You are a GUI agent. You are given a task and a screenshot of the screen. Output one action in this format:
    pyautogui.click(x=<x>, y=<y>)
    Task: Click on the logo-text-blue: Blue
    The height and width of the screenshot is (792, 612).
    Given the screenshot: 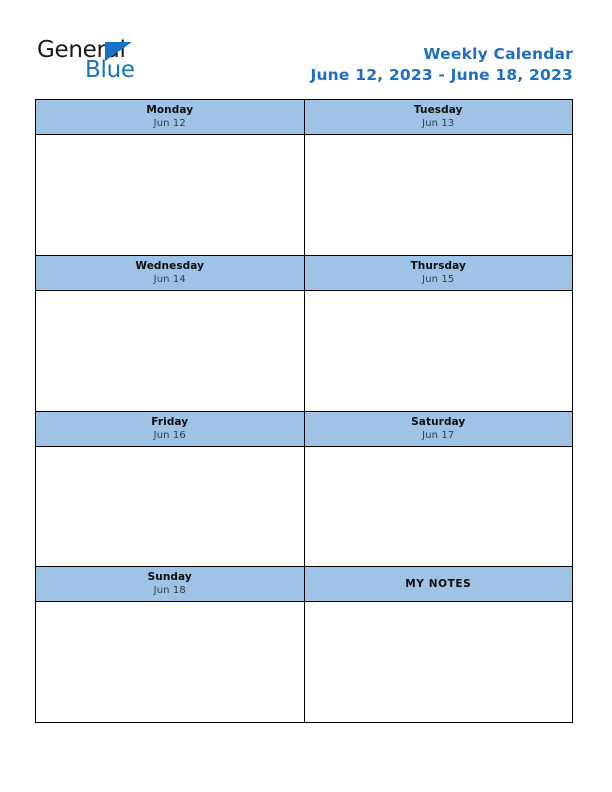 What is the action you would take?
    pyautogui.click(x=110, y=70)
    